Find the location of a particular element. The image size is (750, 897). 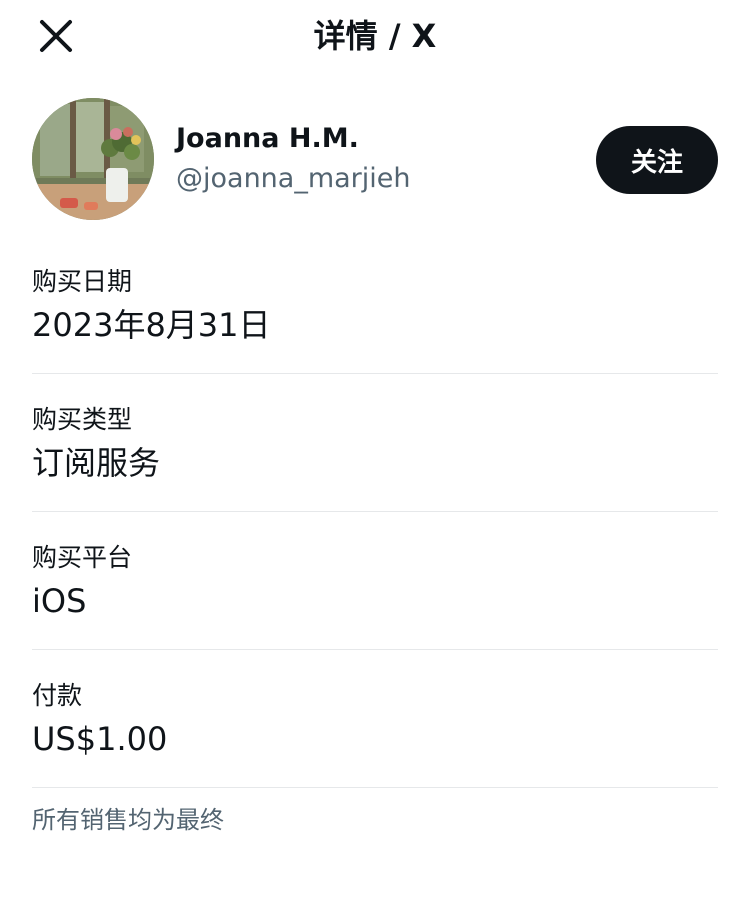

follow-button: 关注 is located at coordinates (657, 160).